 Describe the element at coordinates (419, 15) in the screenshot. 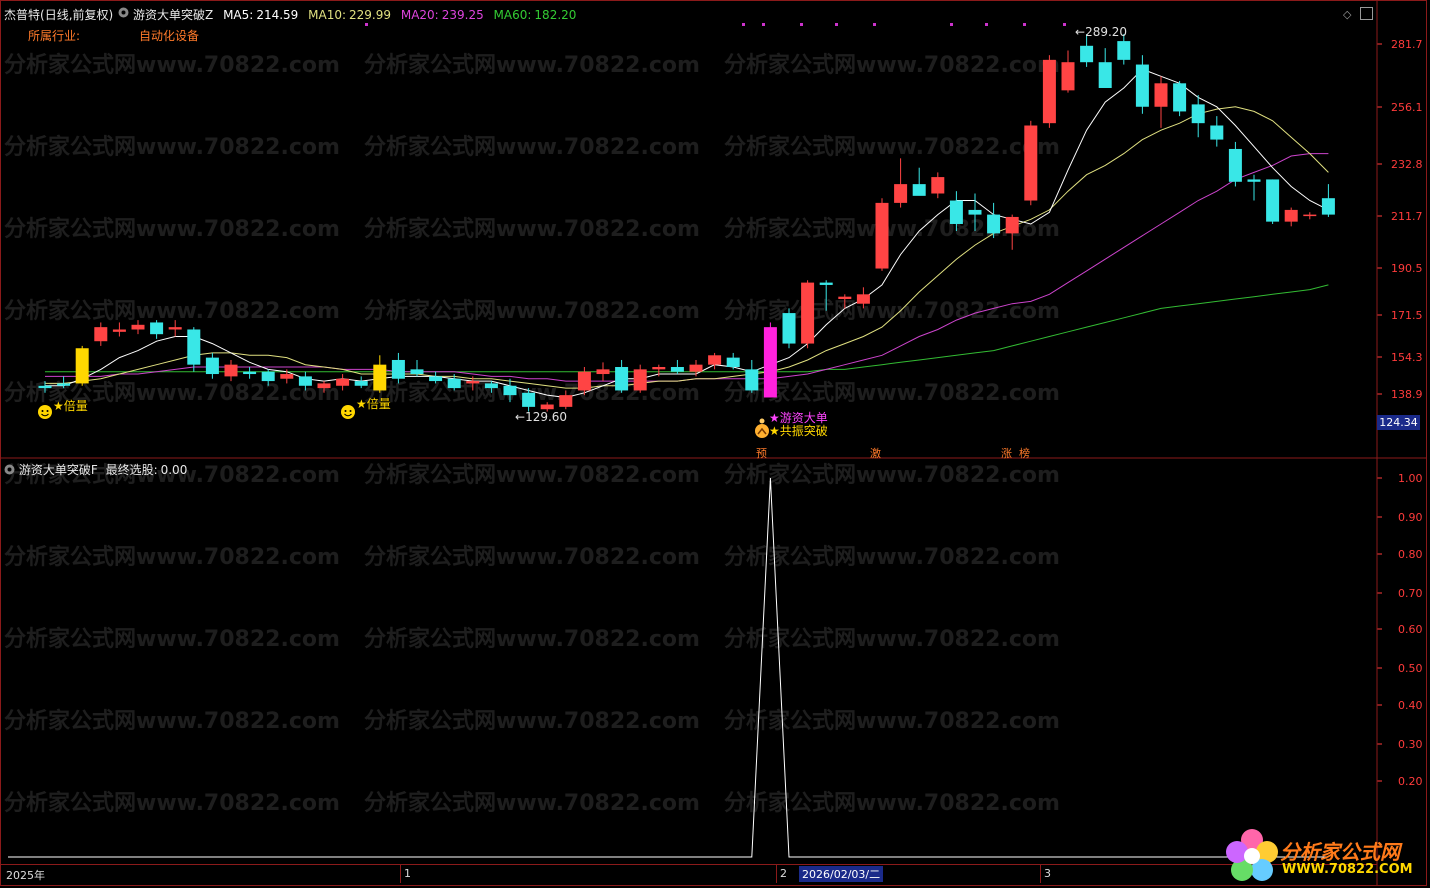

I see `ma20-label: MA20:` at that location.